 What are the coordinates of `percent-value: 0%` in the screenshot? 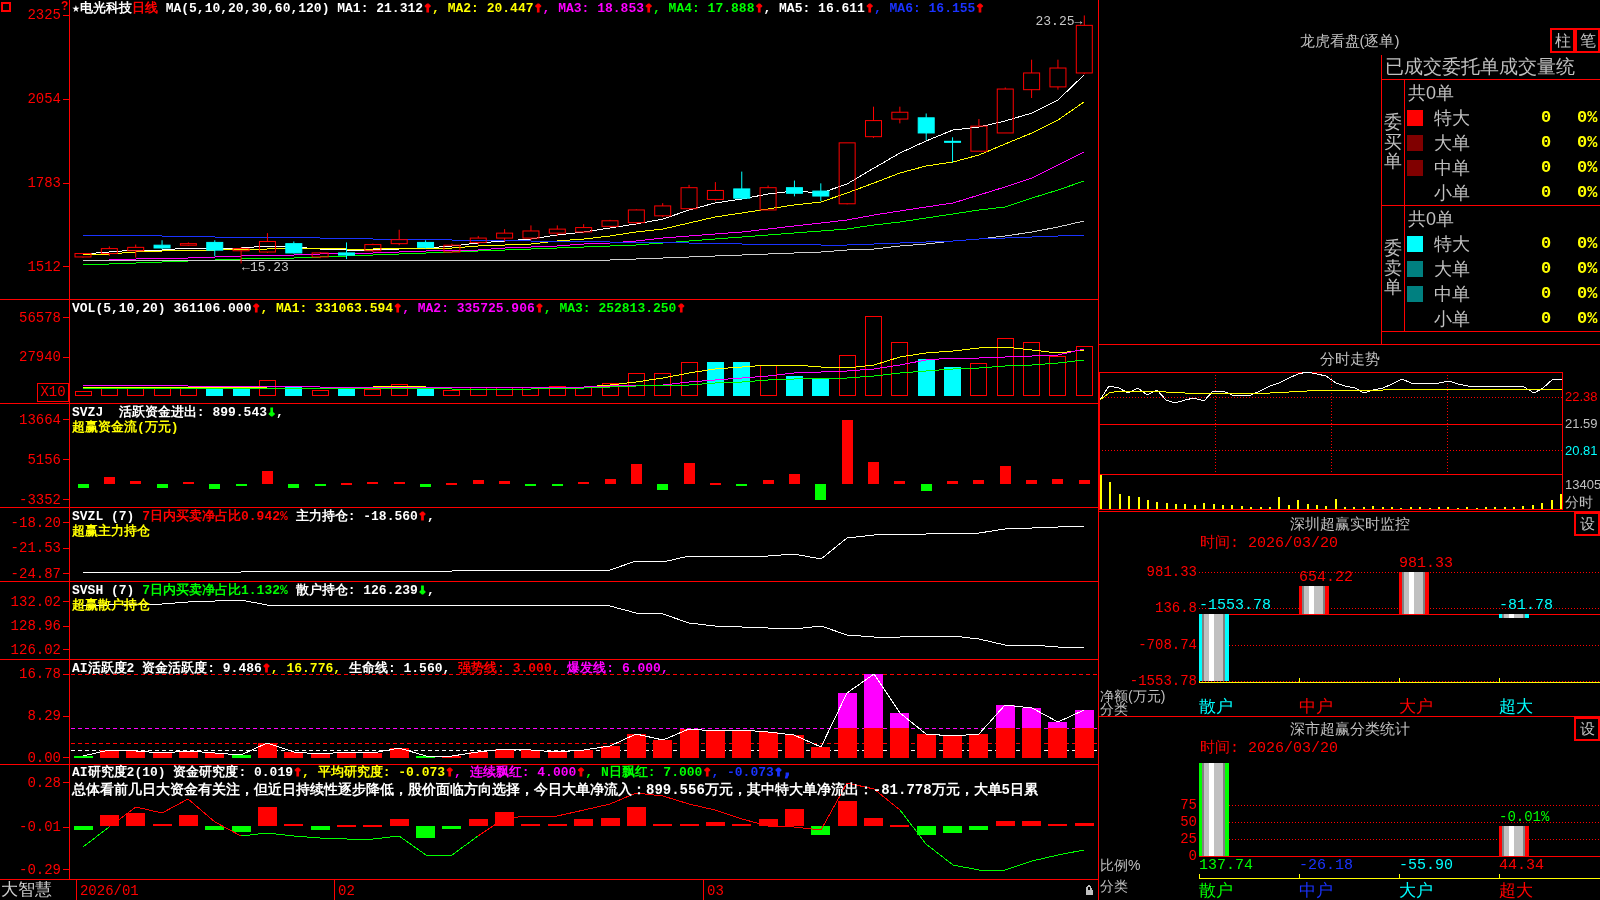 It's located at (1587, 117).